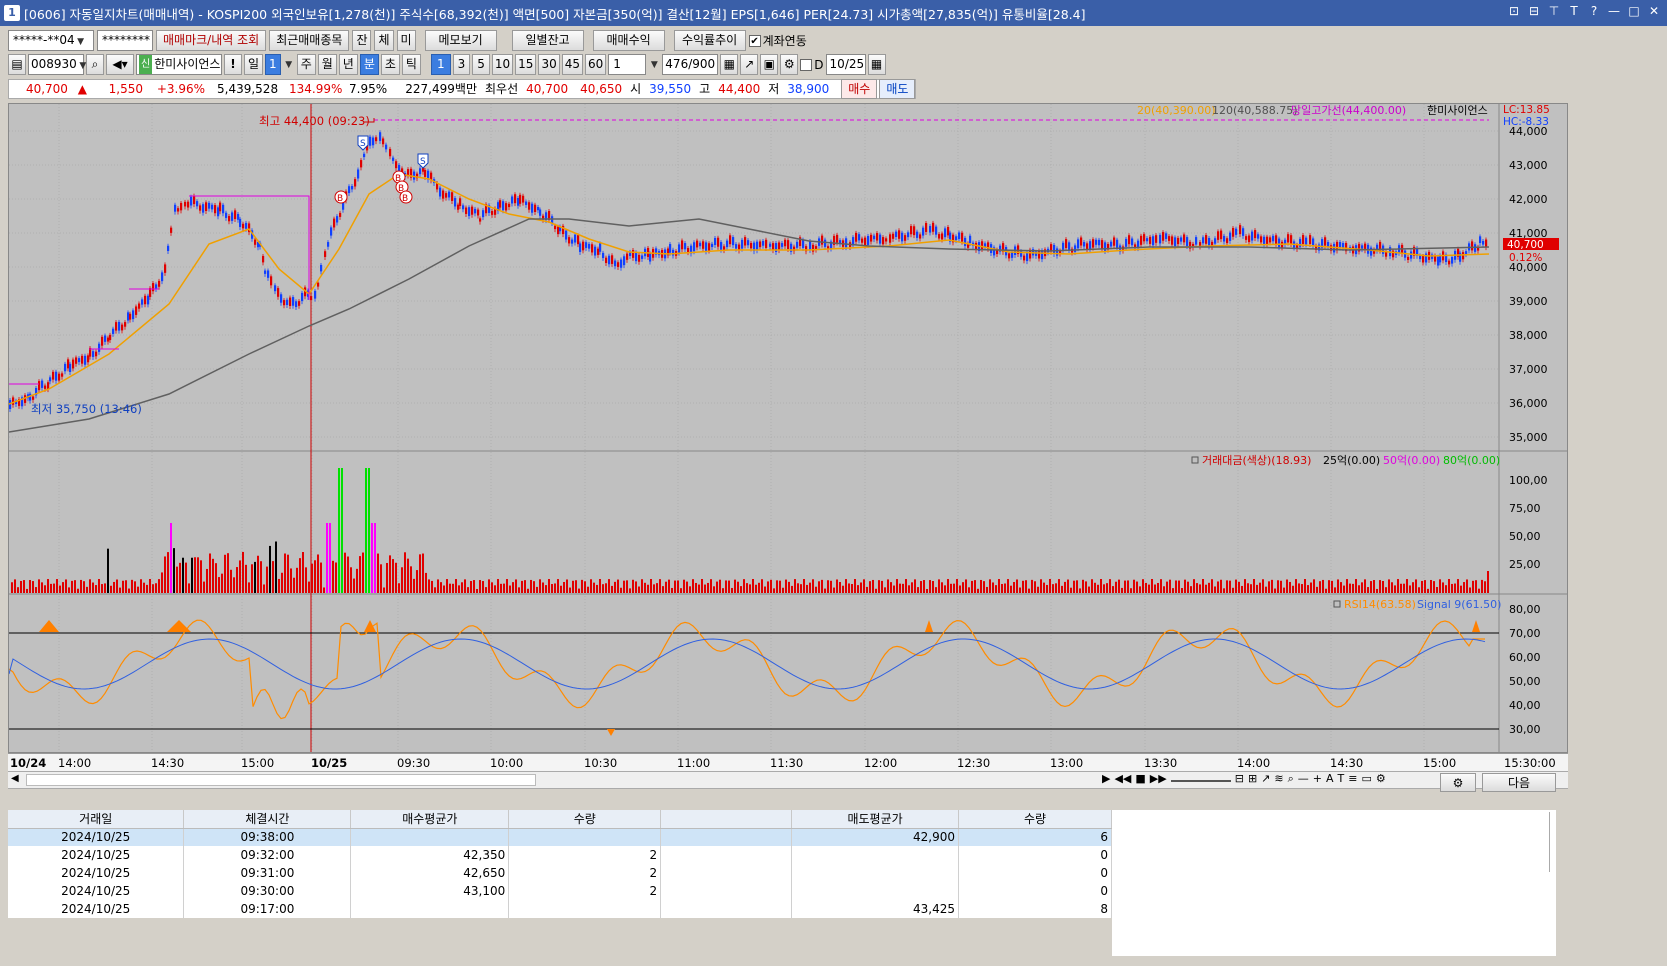  I want to click on rewind-icon: ◀◀, so click(1122, 779).